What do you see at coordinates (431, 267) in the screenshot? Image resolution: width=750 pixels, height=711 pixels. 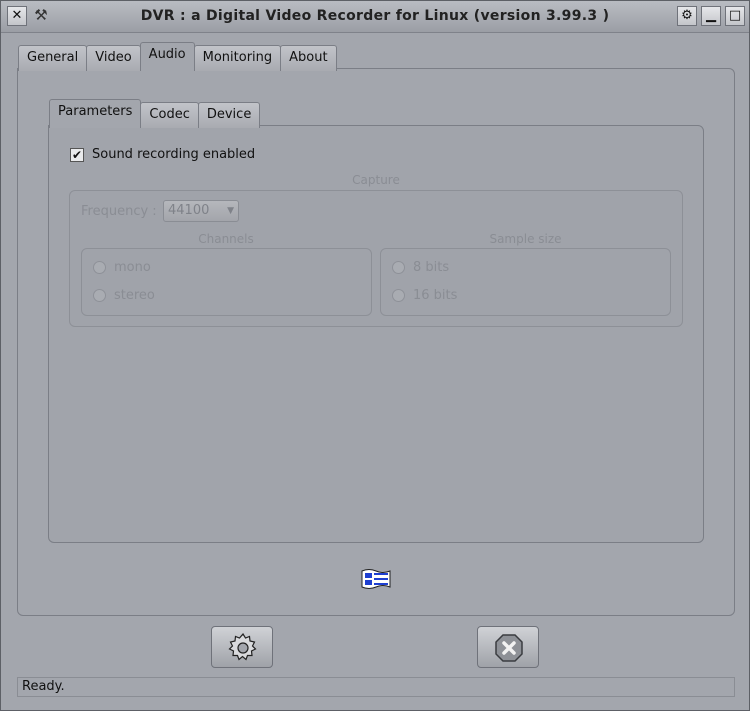 I see `radio-8-bits-label: 8 bits` at bounding box center [431, 267].